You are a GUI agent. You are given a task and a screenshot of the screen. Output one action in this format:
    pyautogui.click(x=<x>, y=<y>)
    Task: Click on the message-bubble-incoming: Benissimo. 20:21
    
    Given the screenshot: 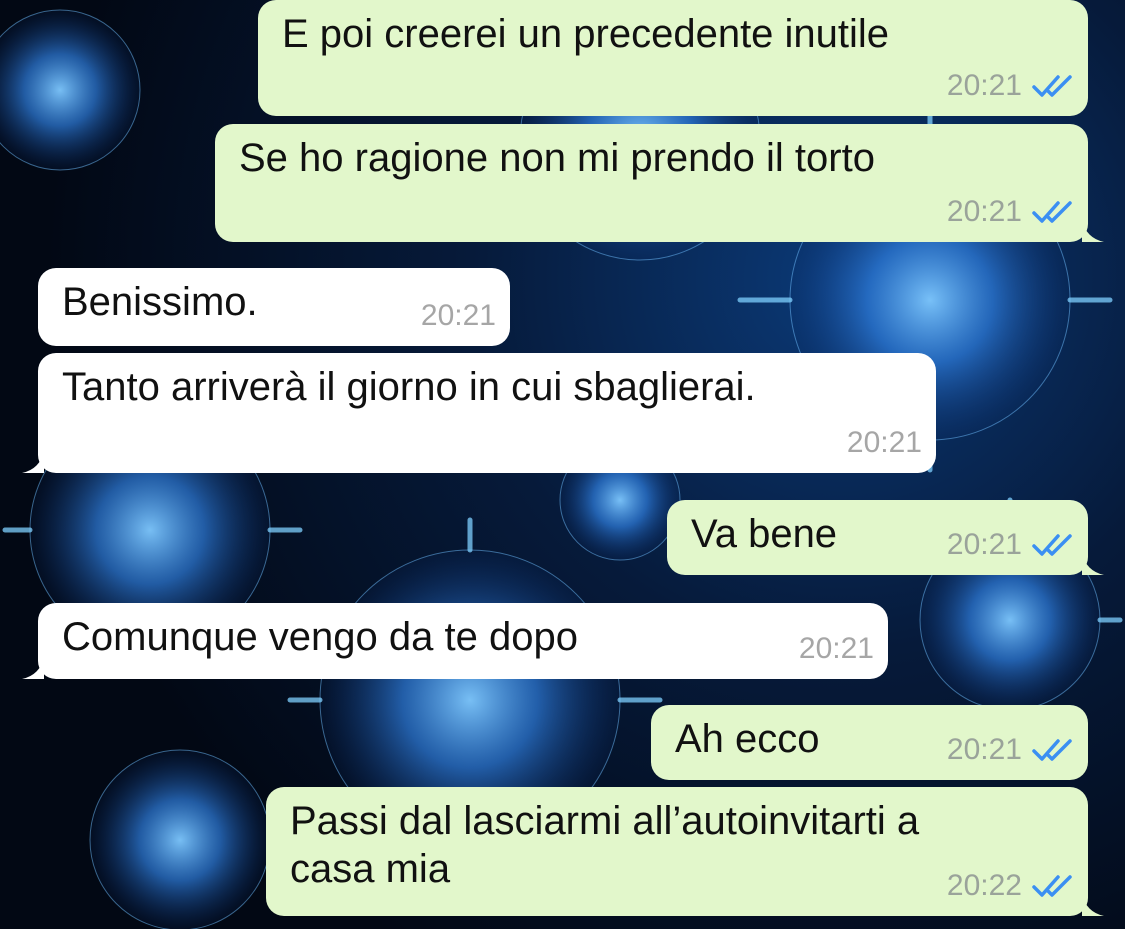 What is the action you would take?
    pyautogui.click(x=274, y=307)
    